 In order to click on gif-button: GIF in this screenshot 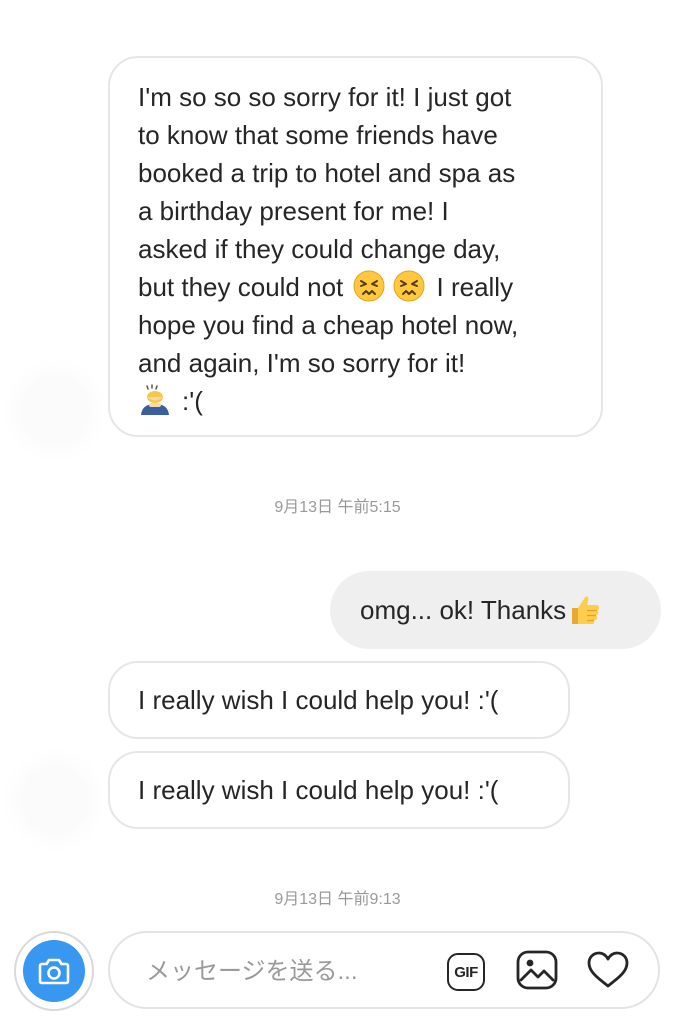, I will do `click(466, 972)`.